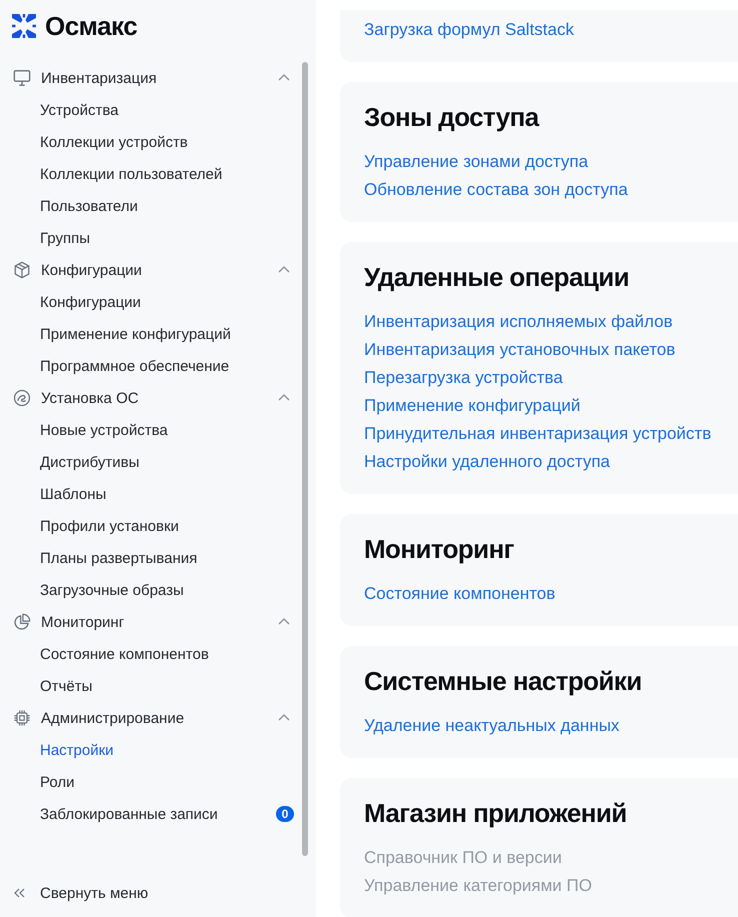  I want to click on section-title: Системные настройки, so click(503, 681).